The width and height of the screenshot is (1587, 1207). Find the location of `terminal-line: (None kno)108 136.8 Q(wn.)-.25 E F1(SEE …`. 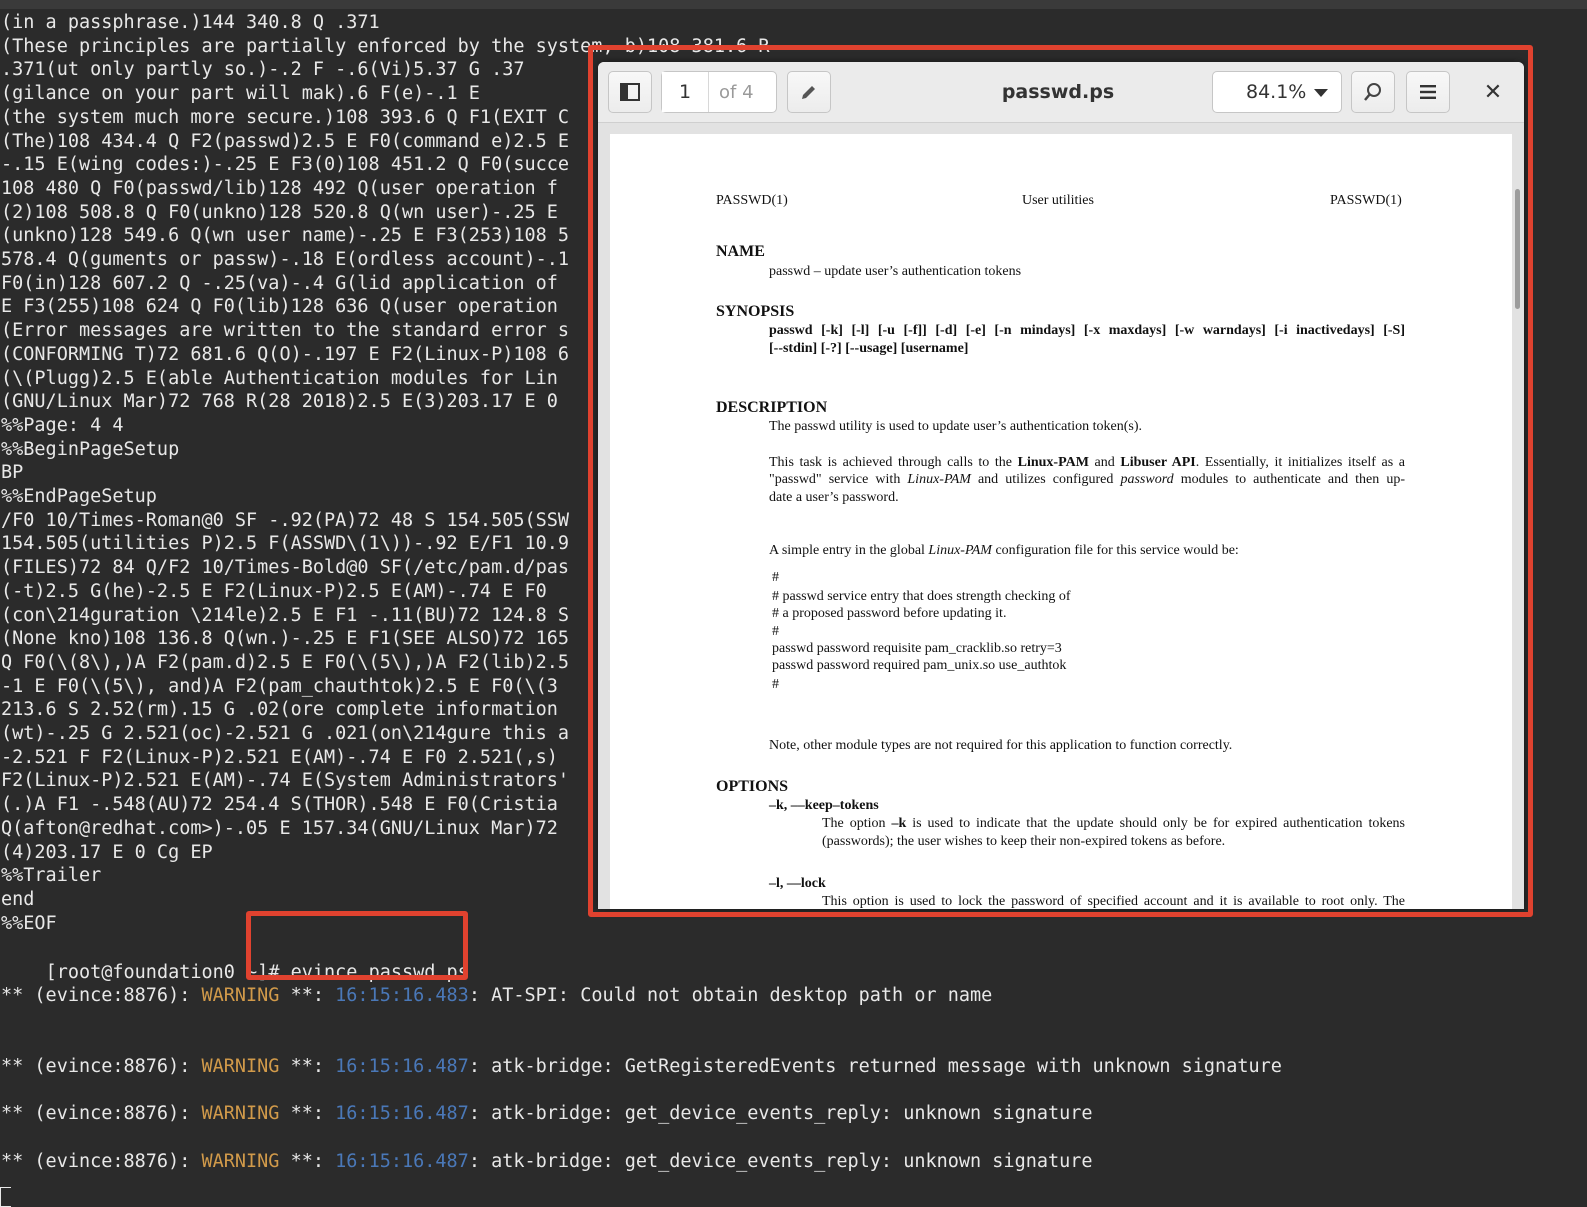

terminal-line: (None kno)108 136.8 Q(wn.)-.25 E F1(SEE … is located at coordinates (285, 639).